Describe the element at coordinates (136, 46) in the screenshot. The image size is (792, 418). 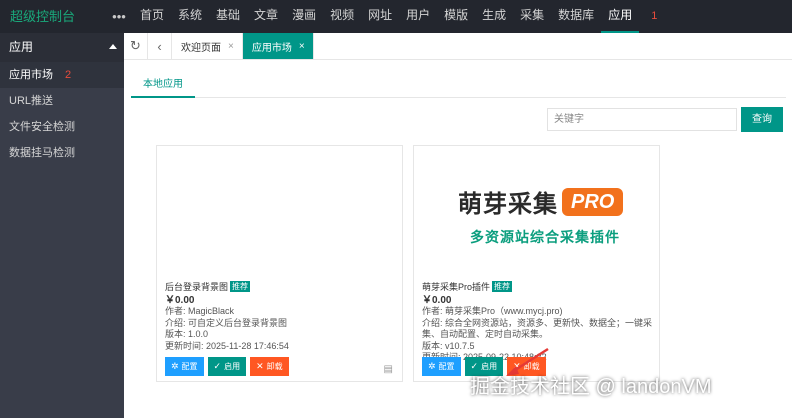
I see `refresh-icon: ↻` at that location.